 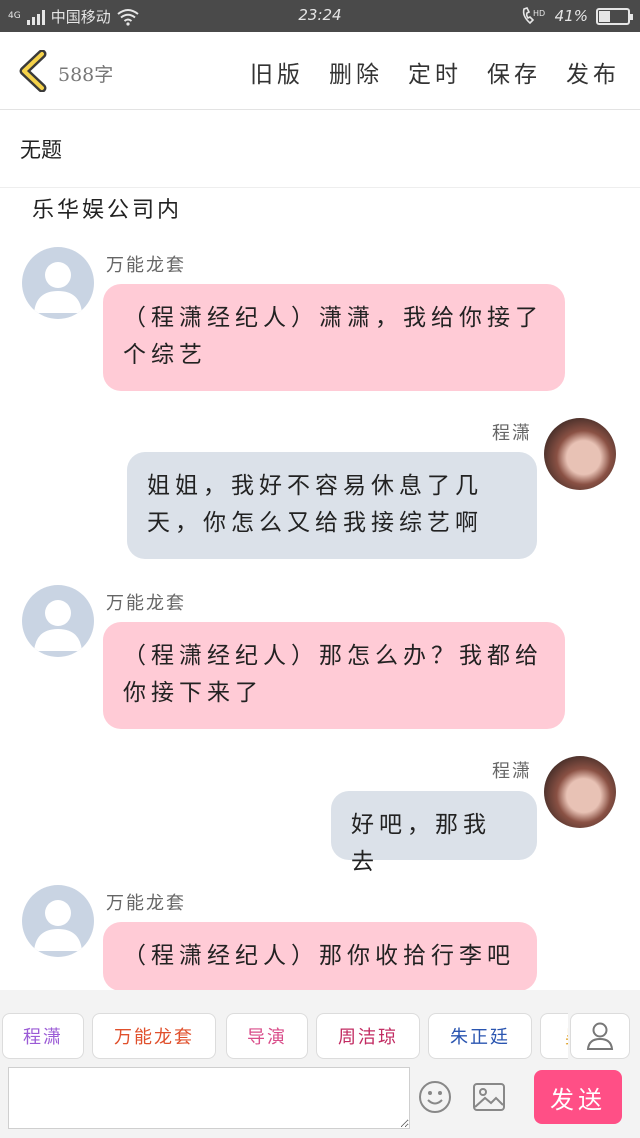 I want to click on delete-button: 删除, so click(x=356, y=72).